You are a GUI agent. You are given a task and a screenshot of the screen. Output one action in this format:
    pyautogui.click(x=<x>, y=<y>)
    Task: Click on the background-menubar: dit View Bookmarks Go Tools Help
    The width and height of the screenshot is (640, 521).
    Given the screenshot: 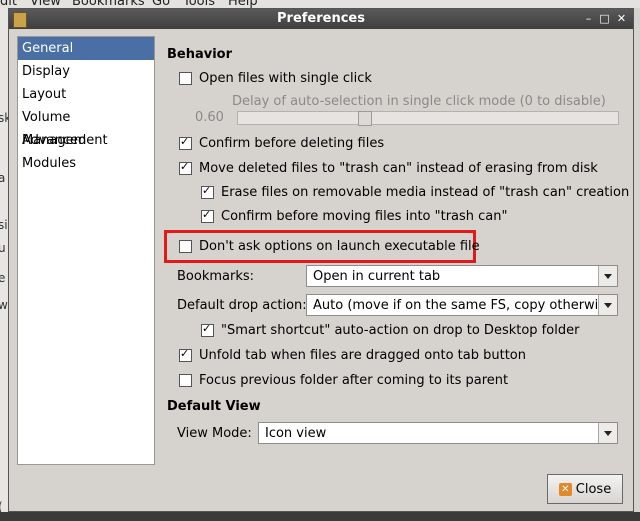 What is the action you would take?
    pyautogui.click(x=320, y=4)
    